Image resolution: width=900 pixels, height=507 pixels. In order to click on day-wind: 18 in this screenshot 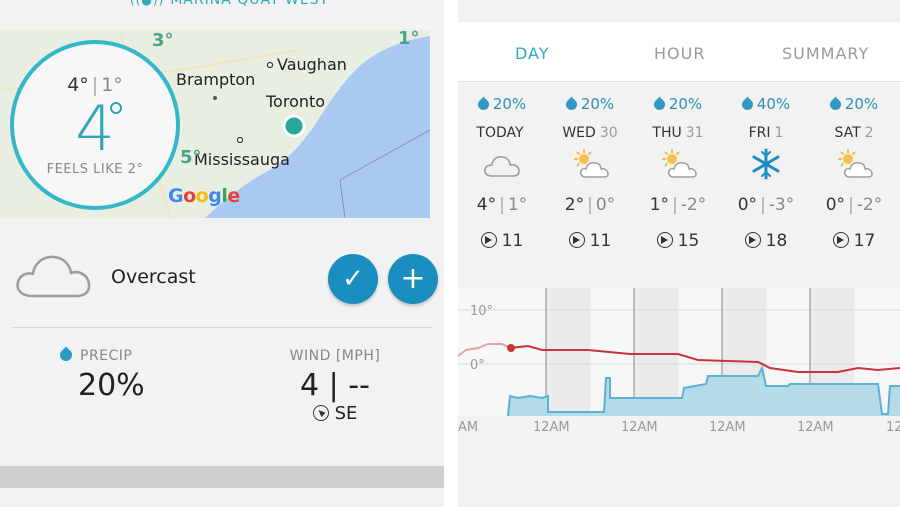, I will do `click(776, 241)`.